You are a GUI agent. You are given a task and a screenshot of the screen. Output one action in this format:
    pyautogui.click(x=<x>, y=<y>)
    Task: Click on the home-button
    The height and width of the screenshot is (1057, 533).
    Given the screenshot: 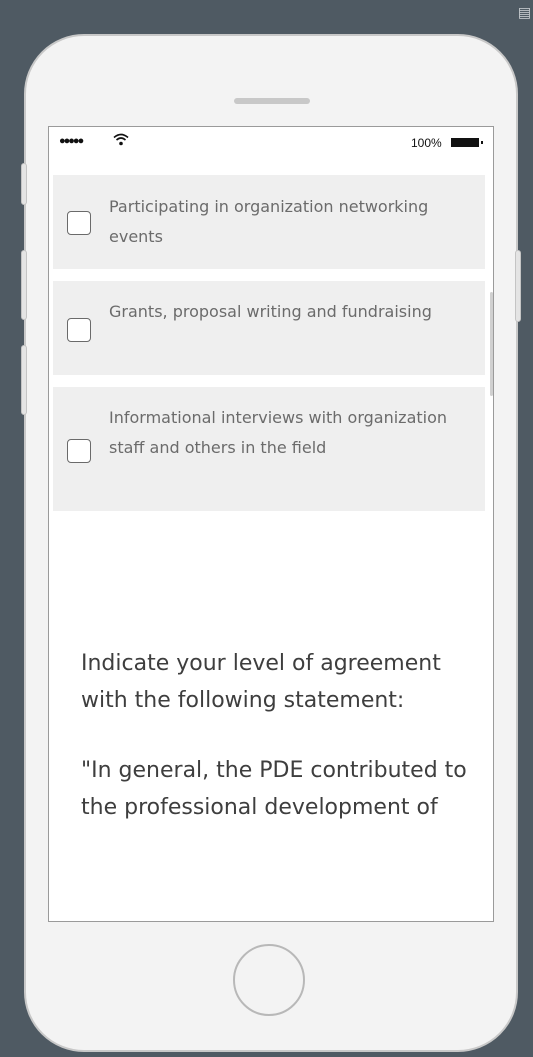 What is the action you would take?
    pyautogui.click(x=269, y=980)
    